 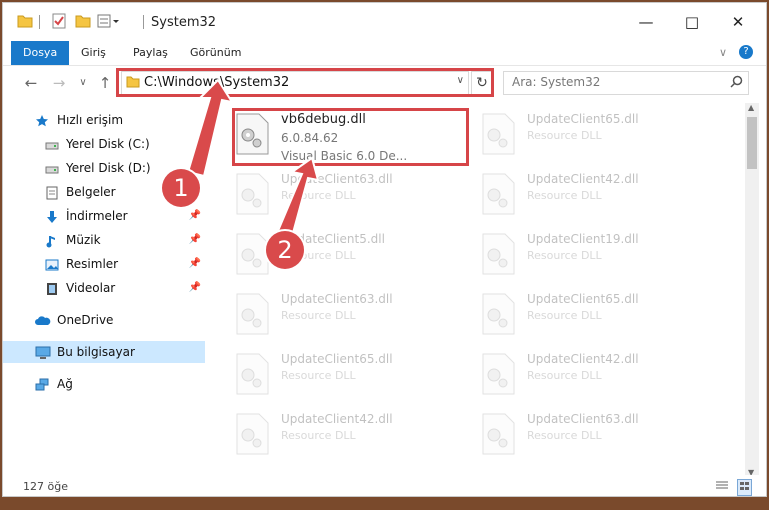 I want to click on tab-file: Dosya, so click(x=40, y=53).